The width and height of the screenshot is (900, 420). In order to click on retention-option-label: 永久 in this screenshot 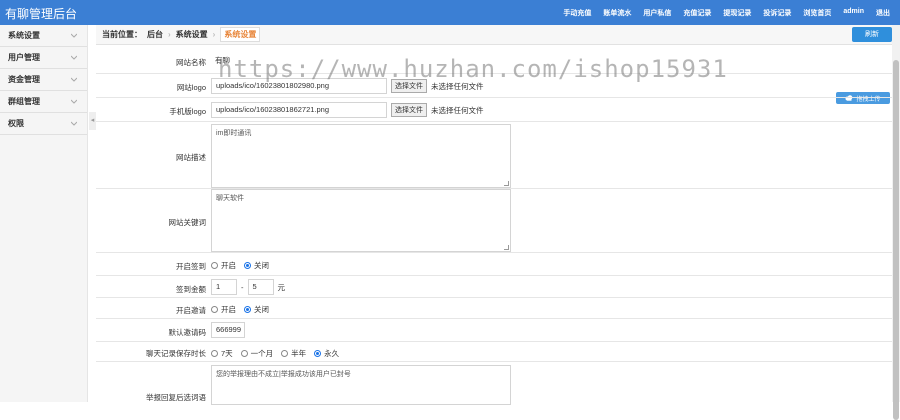, I will do `click(332, 353)`.